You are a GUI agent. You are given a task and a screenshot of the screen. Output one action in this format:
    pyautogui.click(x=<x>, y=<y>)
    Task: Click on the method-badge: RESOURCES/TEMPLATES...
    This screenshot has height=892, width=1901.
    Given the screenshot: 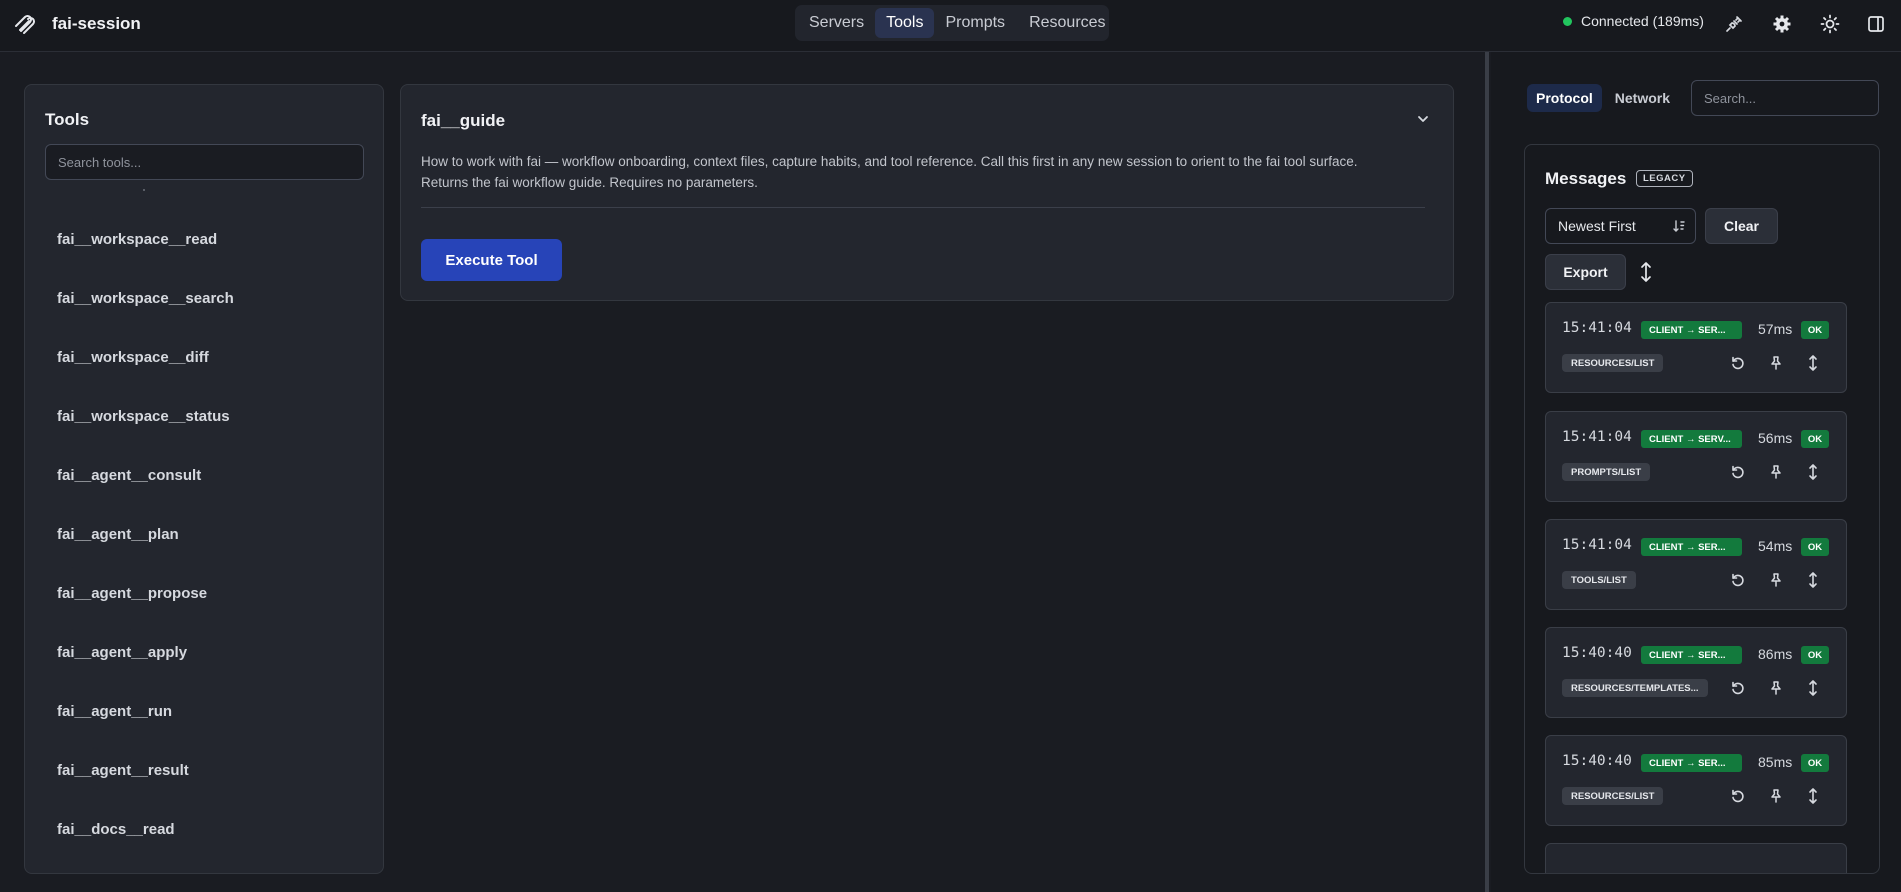 What is the action you would take?
    pyautogui.click(x=1635, y=688)
    